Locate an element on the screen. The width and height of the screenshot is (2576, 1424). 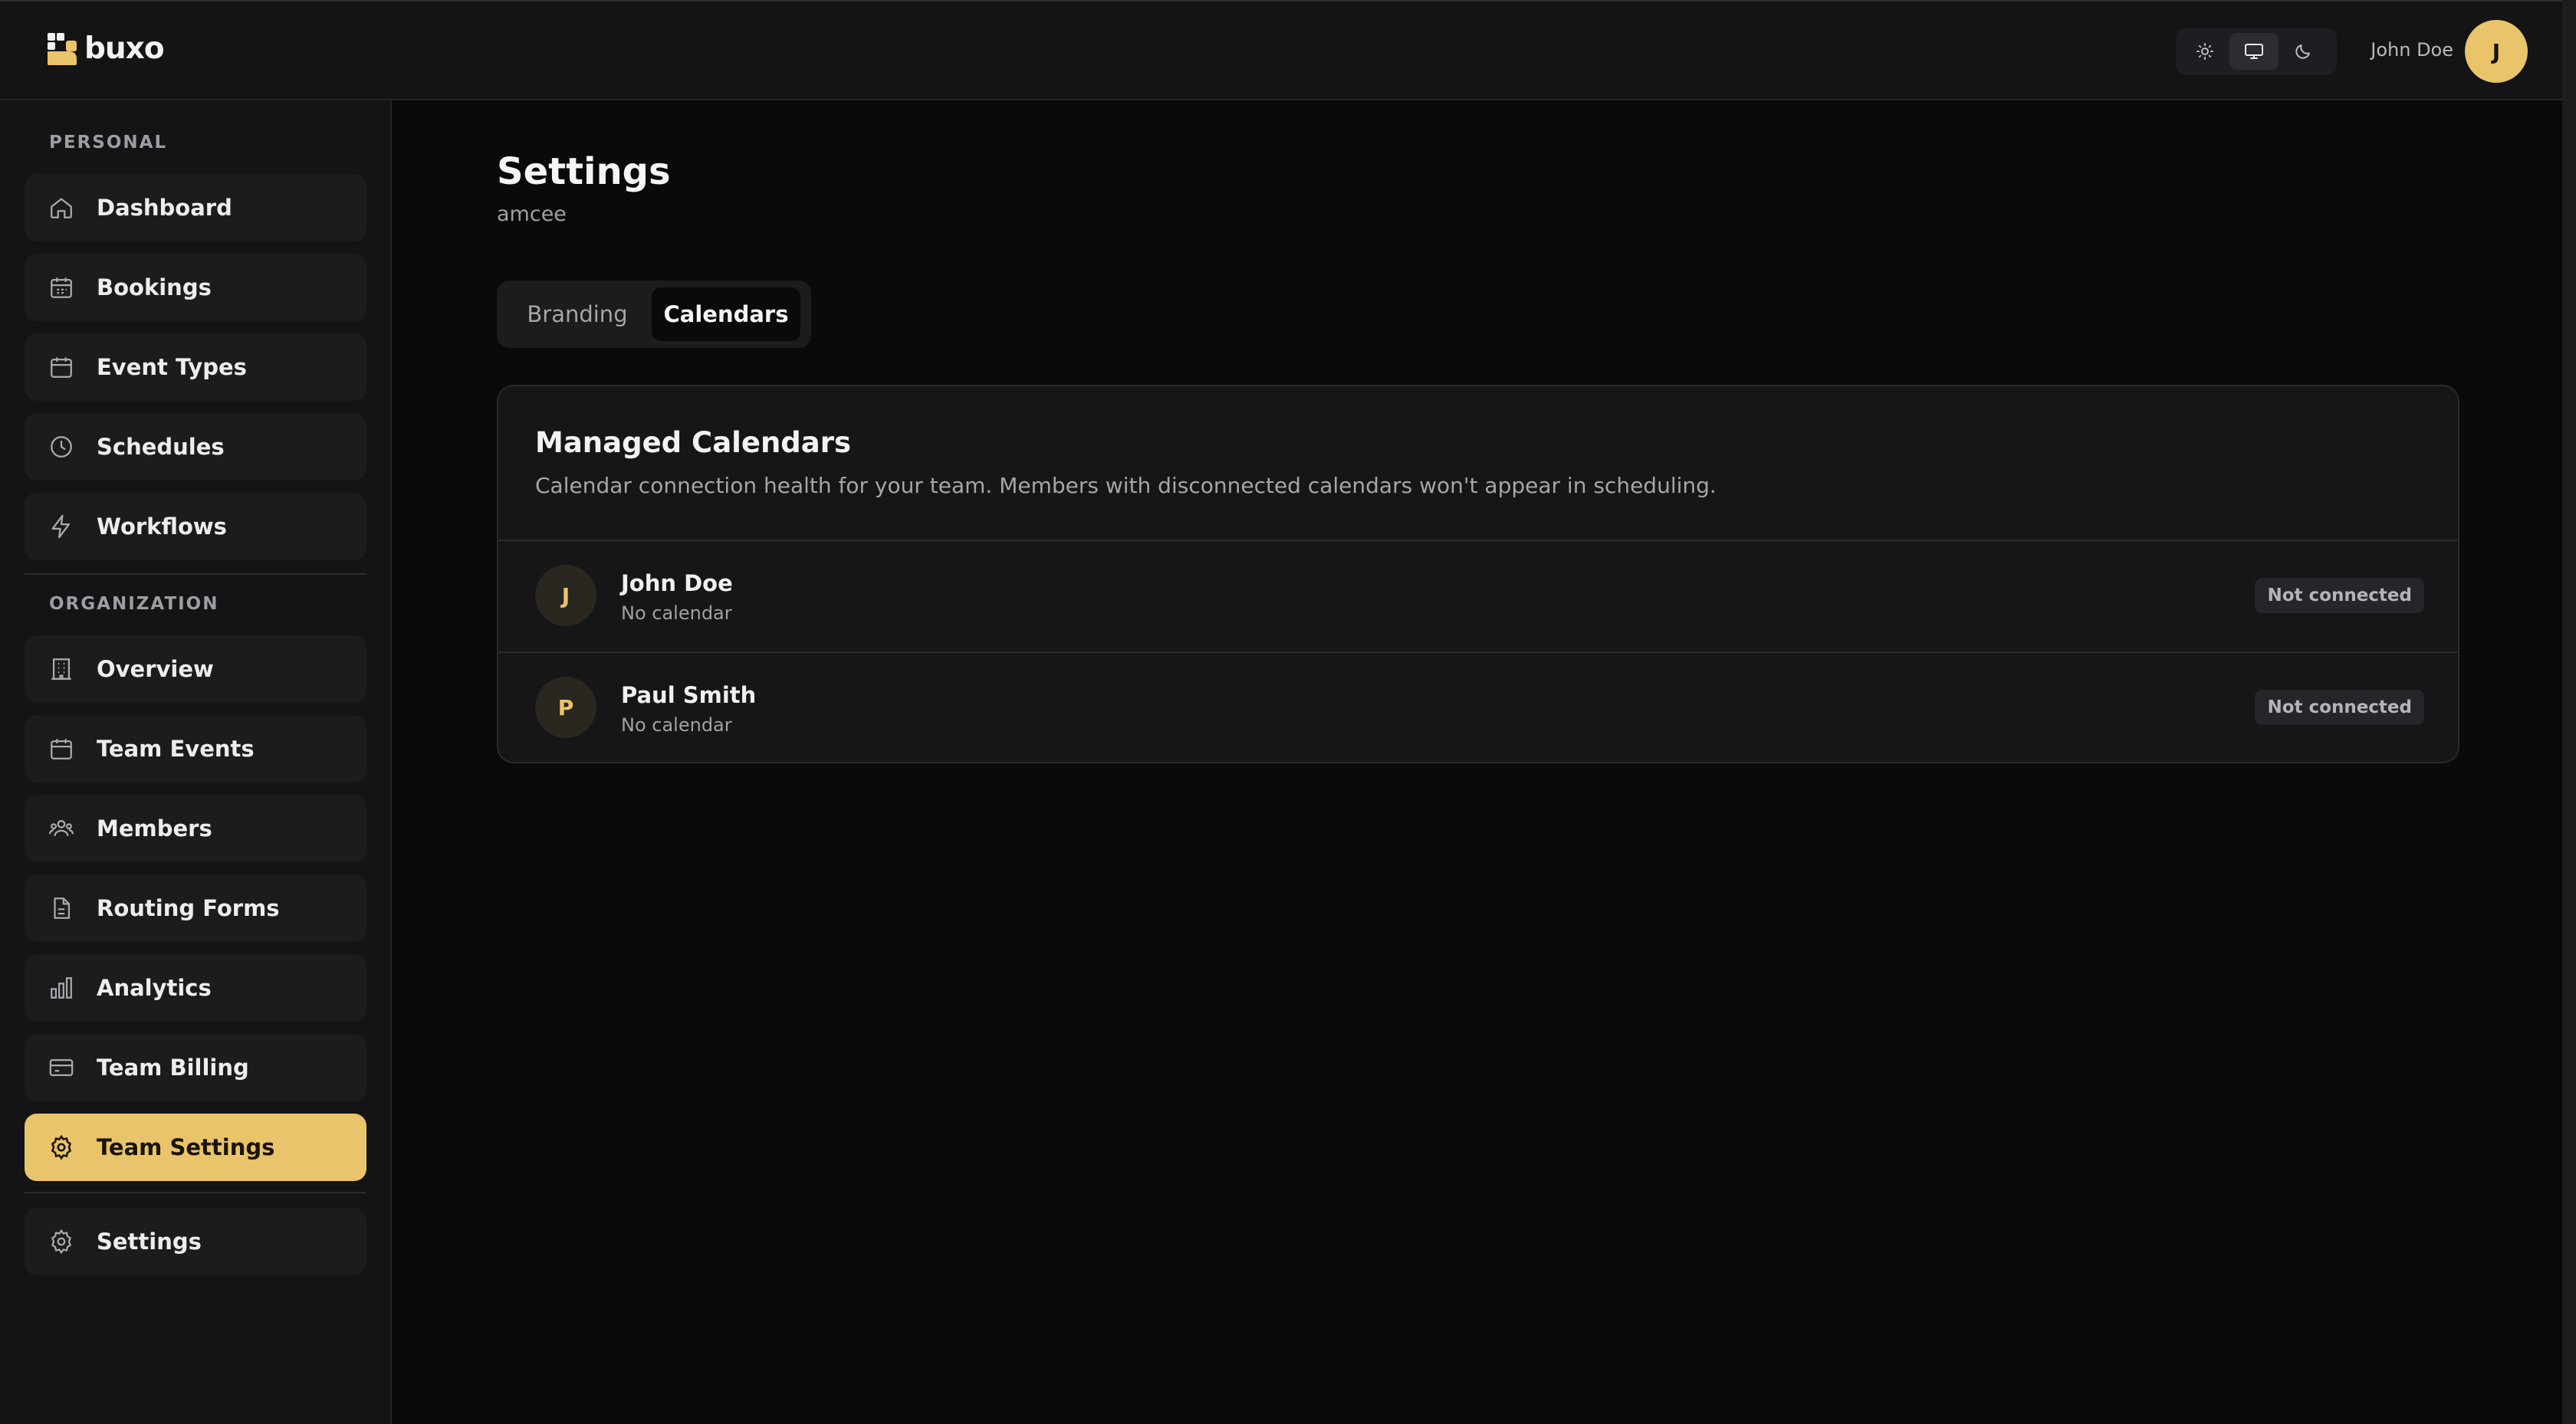
sidebar-item-analytics: Analytics is located at coordinates (195, 988).